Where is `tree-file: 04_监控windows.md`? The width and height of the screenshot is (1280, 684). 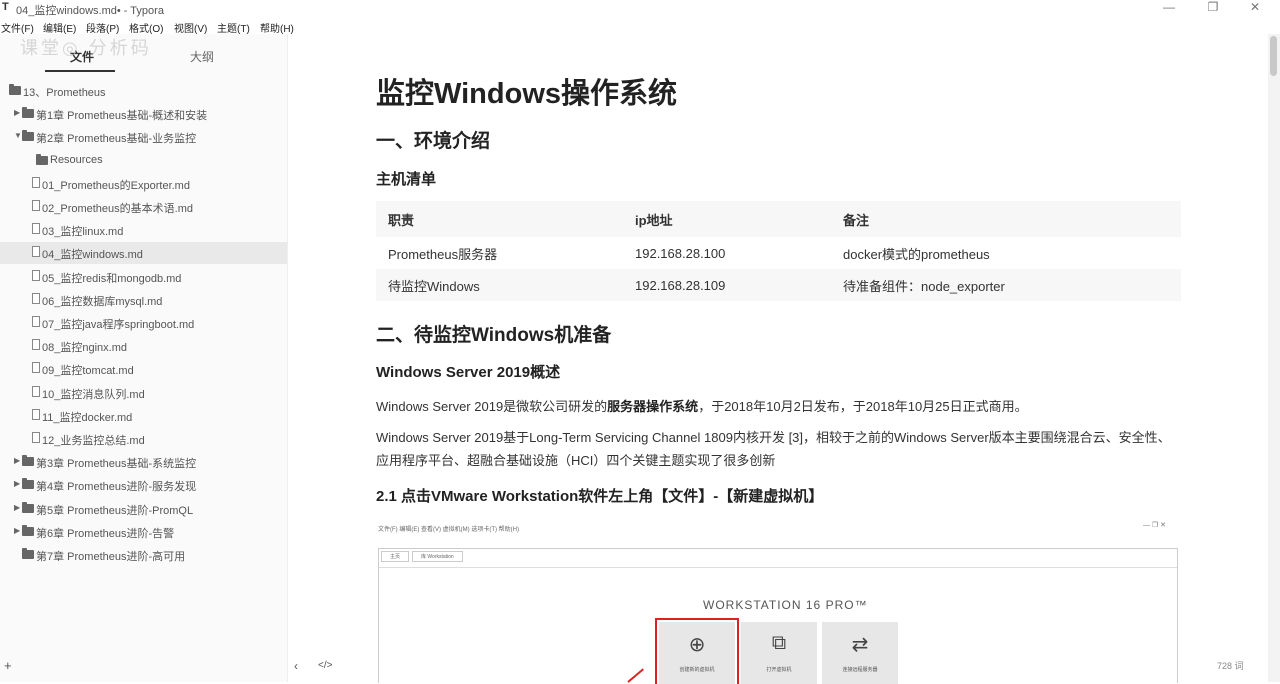 tree-file: 04_监控windows.md is located at coordinates (143, 253).